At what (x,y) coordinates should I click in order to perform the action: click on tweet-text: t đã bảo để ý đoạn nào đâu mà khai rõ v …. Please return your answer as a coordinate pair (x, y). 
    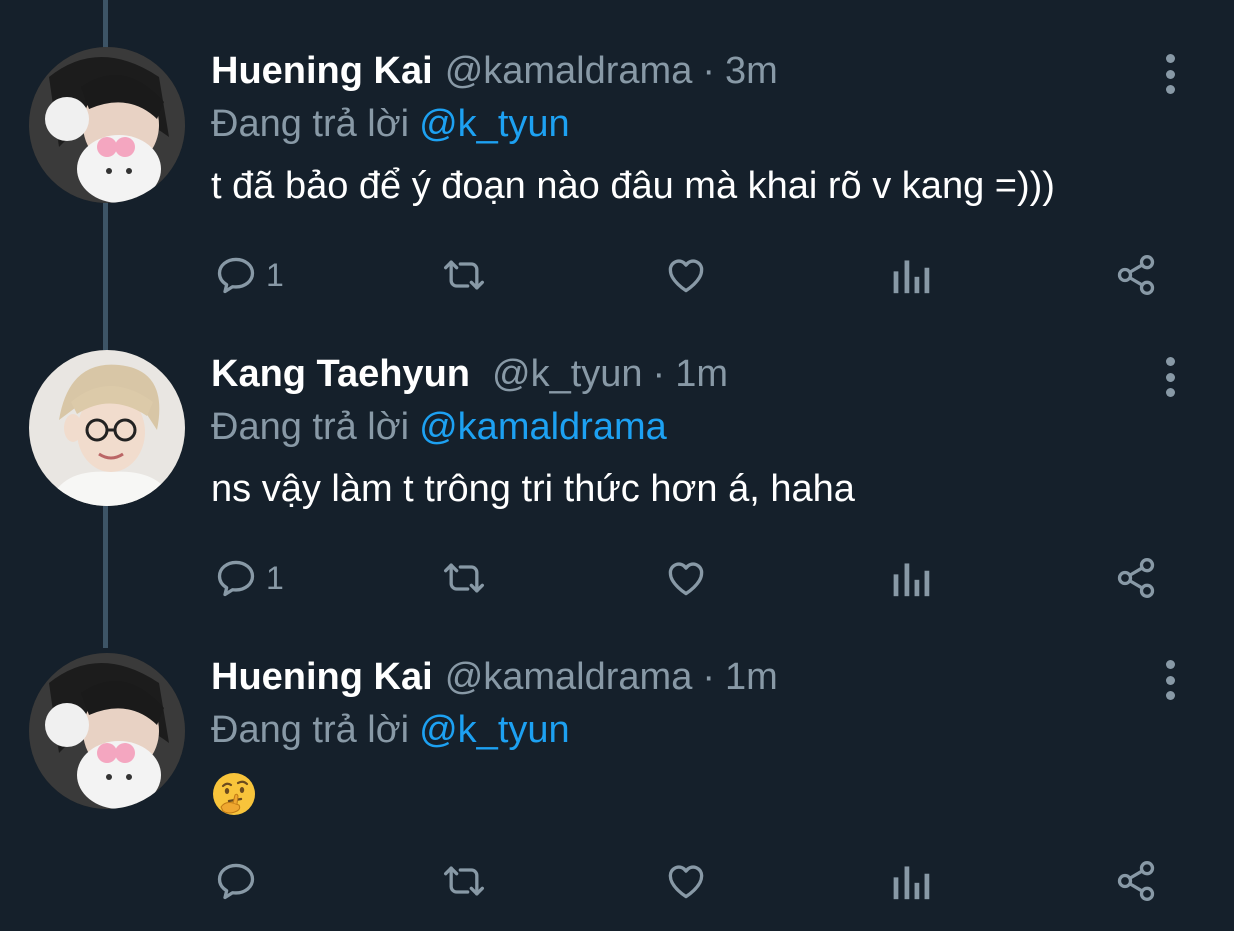
    Looking at the image, I should click on (633, 186).